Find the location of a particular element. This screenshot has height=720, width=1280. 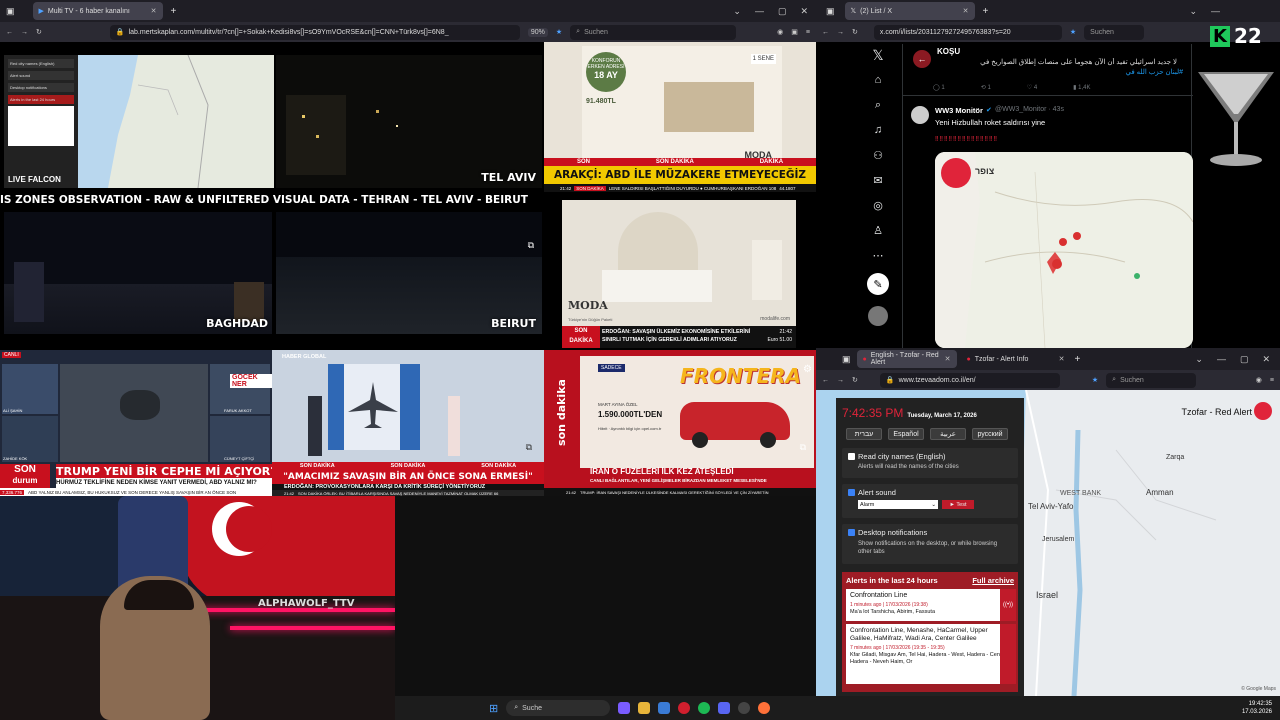

desktop-notif-checkbox is located at coordinates (851, 532).